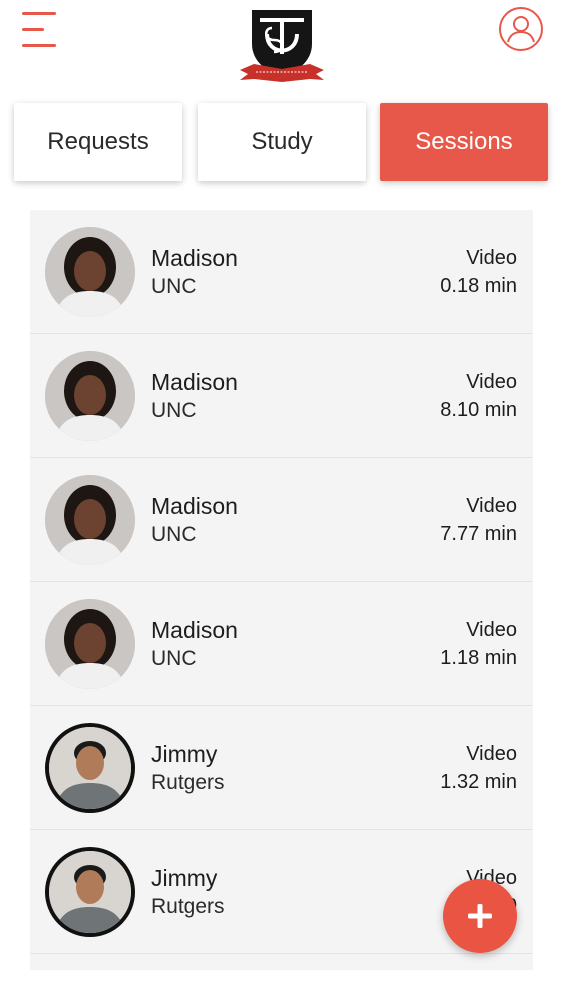  I want to click on session-row: Madison UNC Video 1.18 min, so click(281, 644).